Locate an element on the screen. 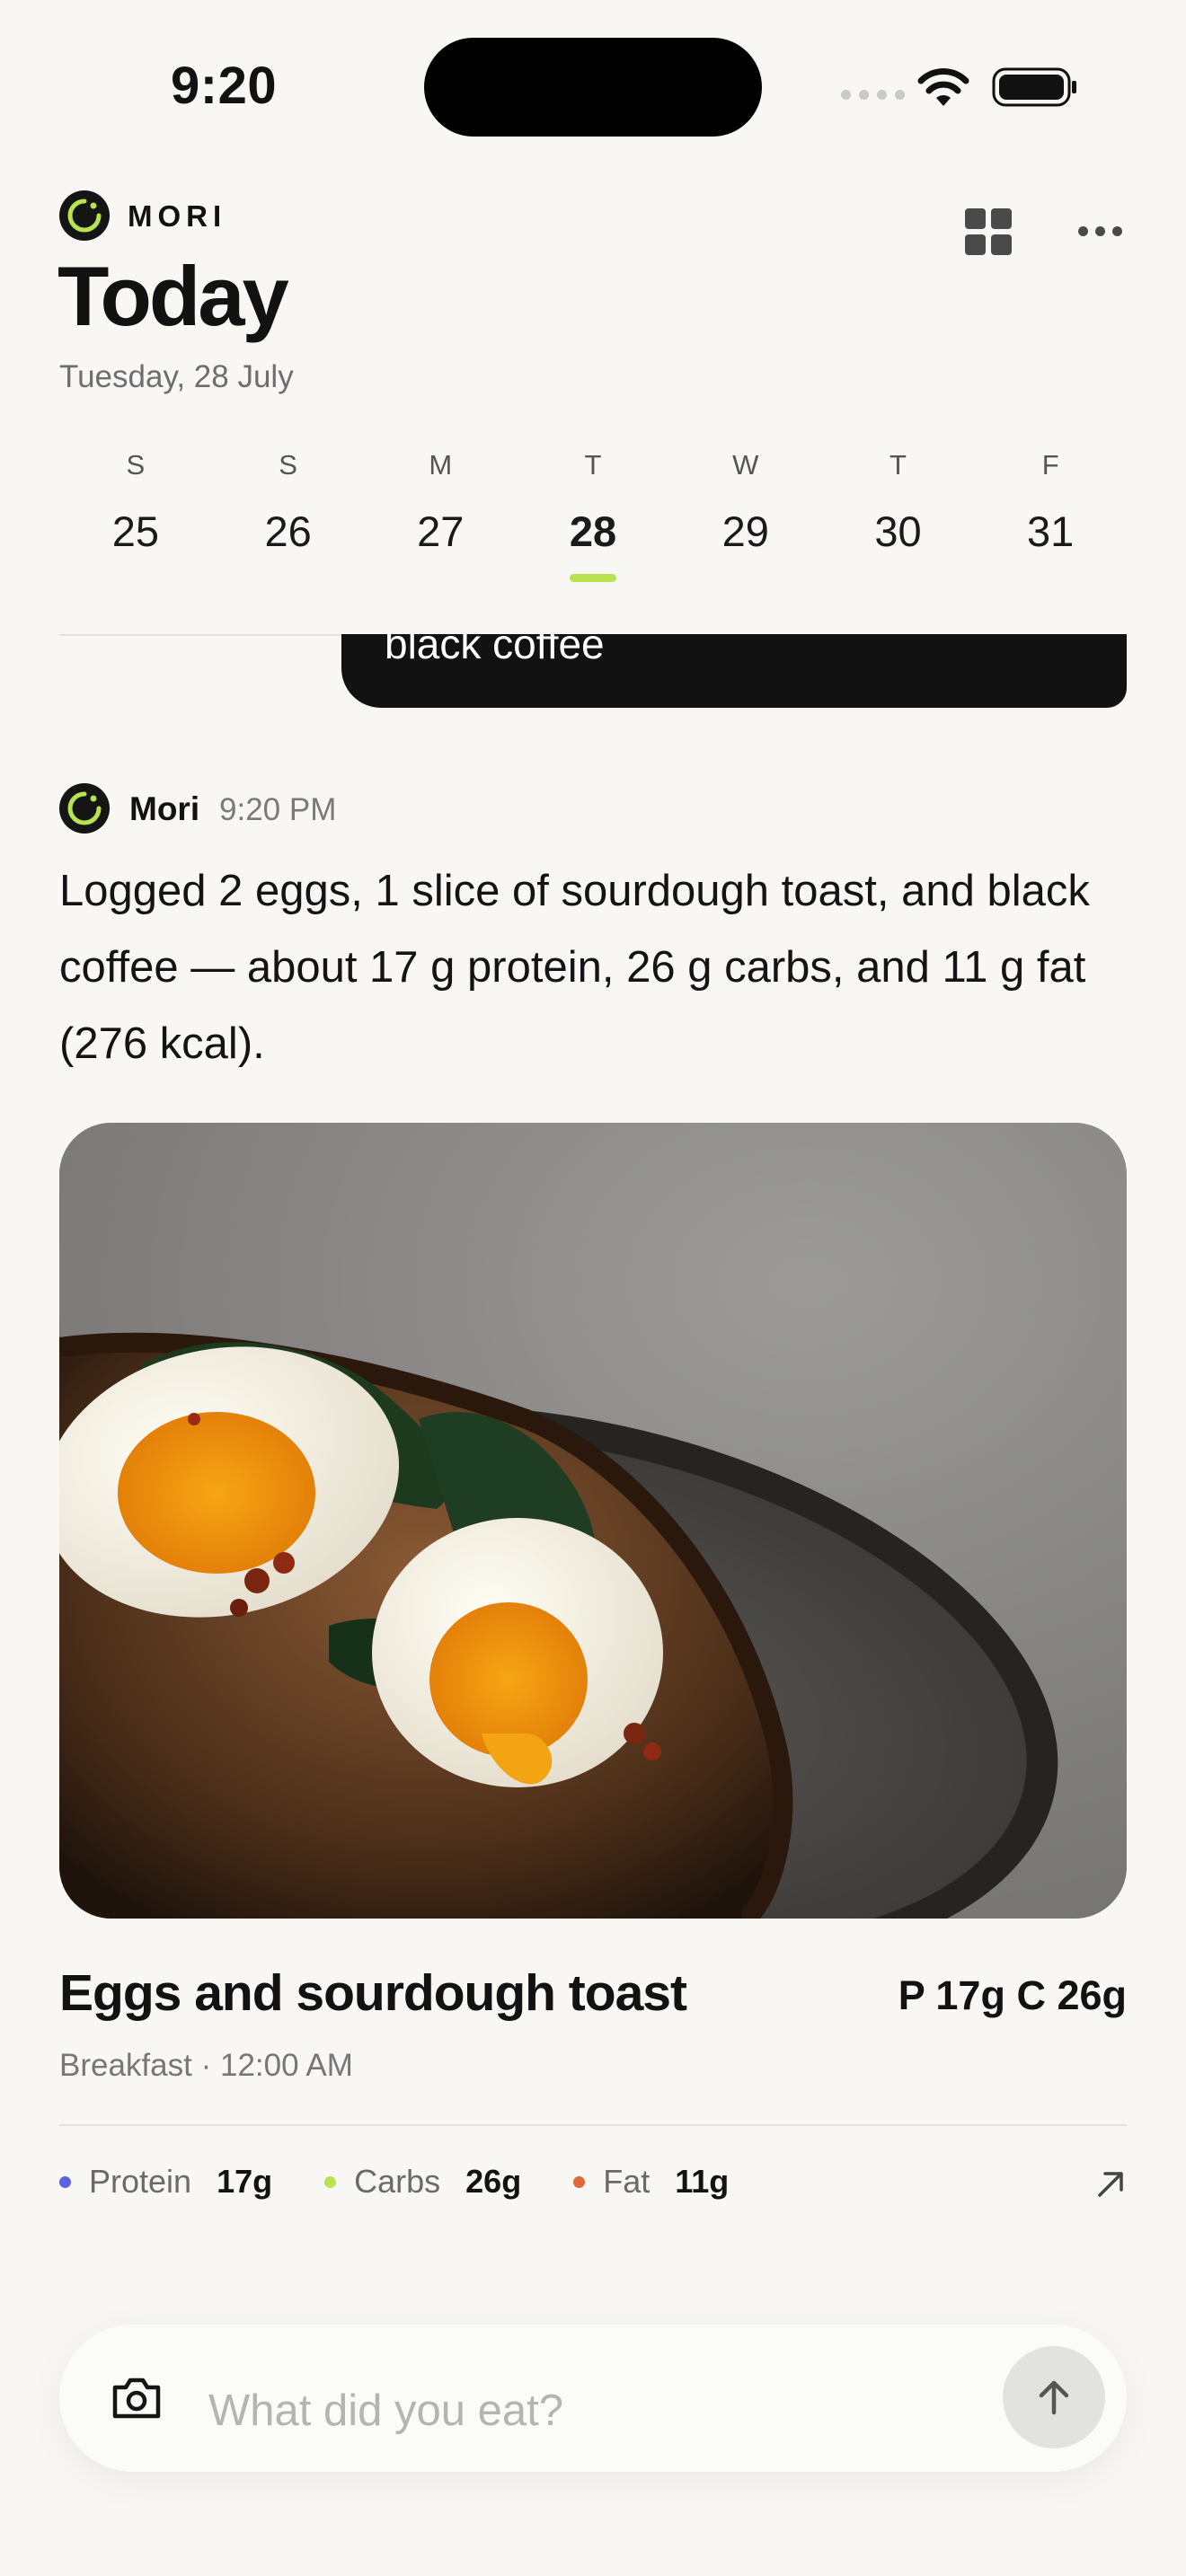 The height and width of the screenshot is (2576, 1186). day-letter: F is located at coordinates (1050, 465).